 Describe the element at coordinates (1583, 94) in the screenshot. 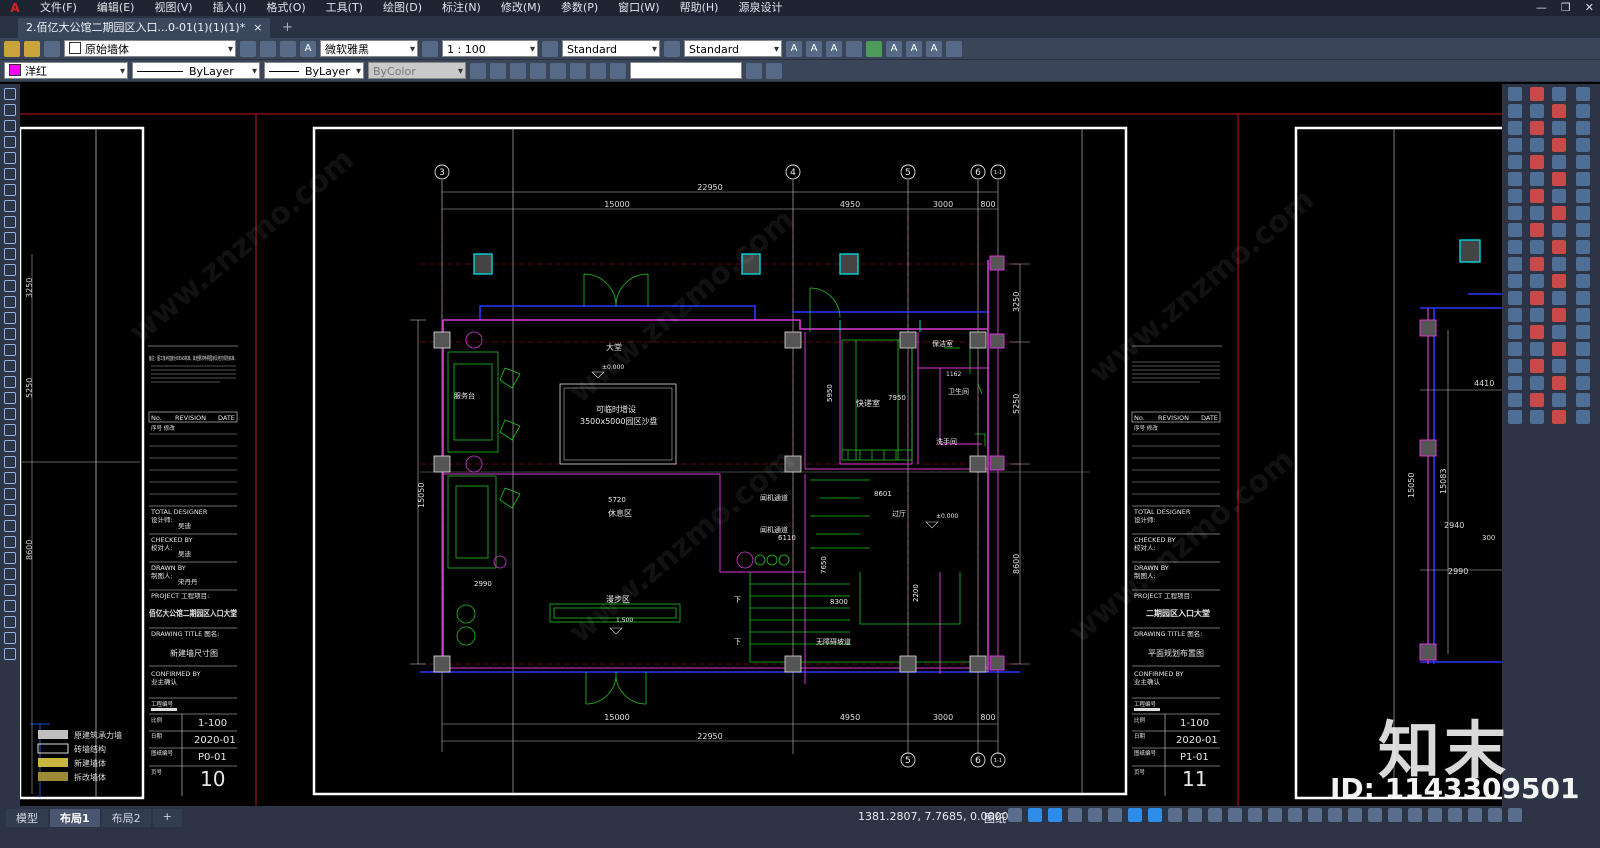

I see `plugin-ba-icon` at that location.